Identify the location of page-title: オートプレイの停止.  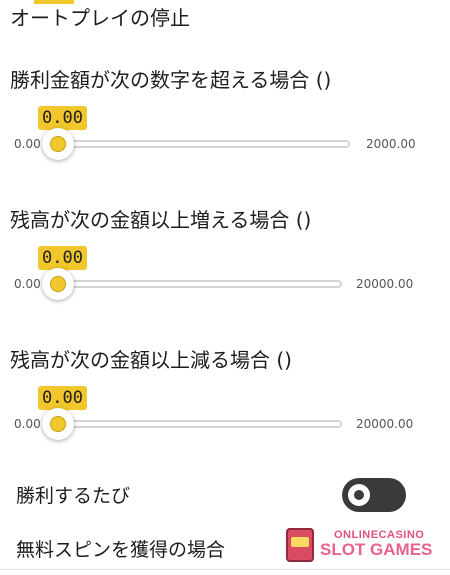
(100, 18).